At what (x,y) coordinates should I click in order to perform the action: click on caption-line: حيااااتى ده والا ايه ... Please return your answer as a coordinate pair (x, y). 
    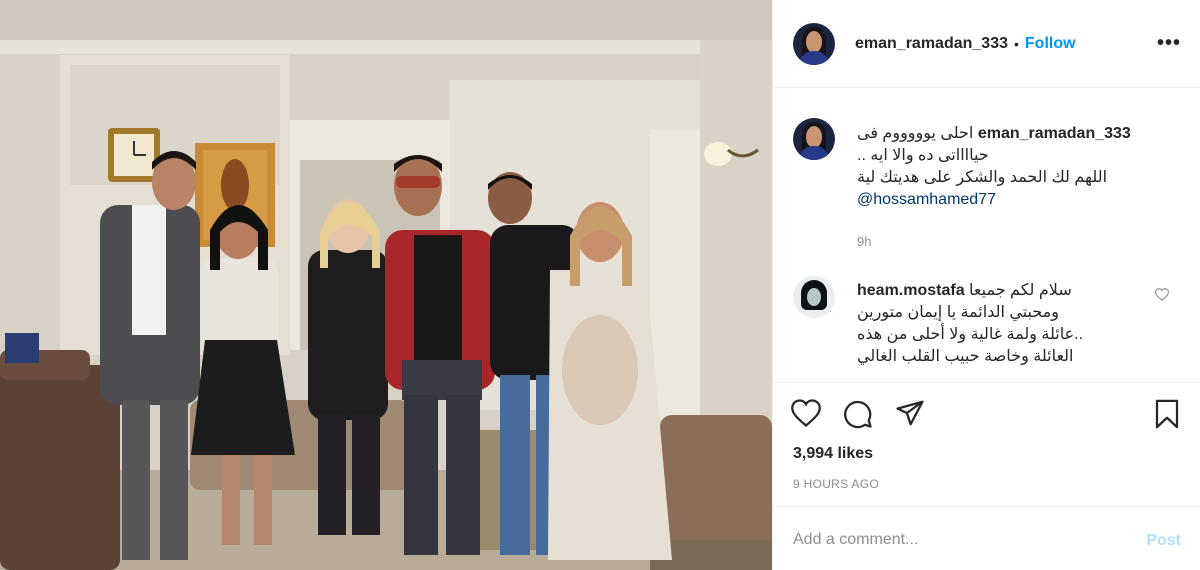
    Looking at the image, I should click on (923, 155).